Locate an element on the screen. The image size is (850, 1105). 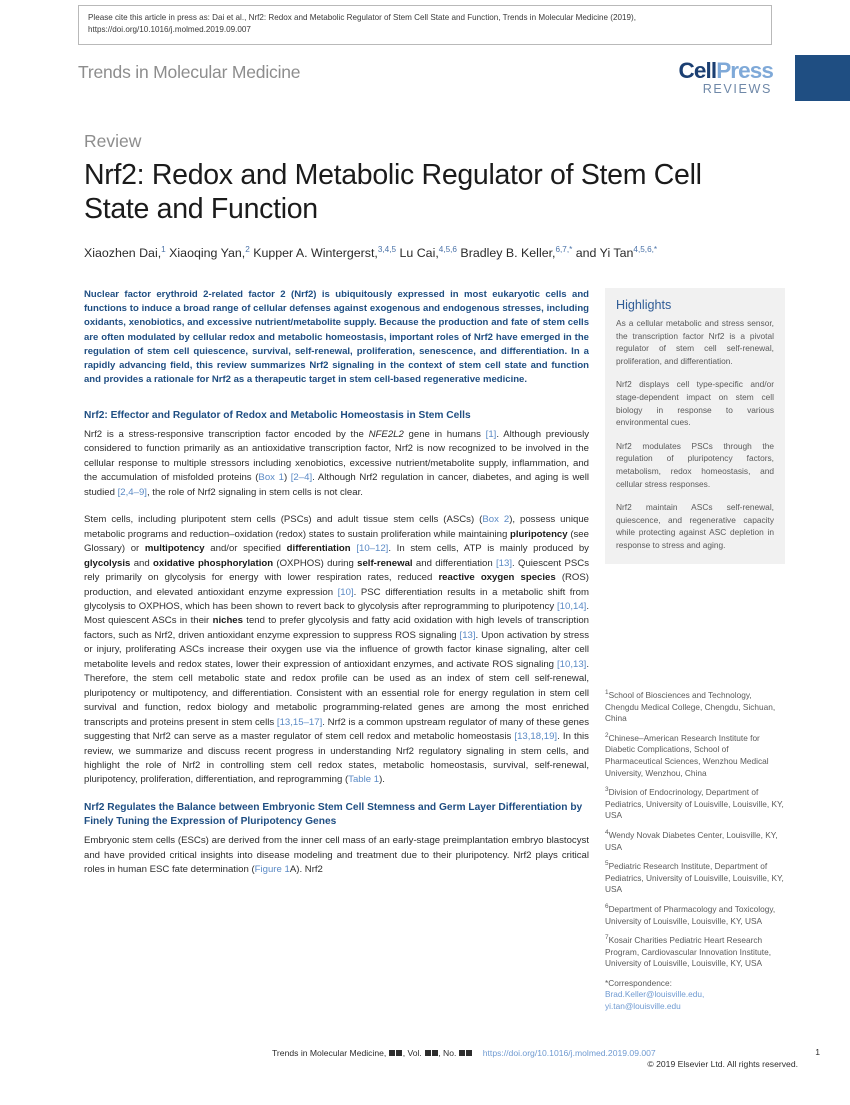
glossary-term: reactive oxygen species is located at coordinates (497, 578).